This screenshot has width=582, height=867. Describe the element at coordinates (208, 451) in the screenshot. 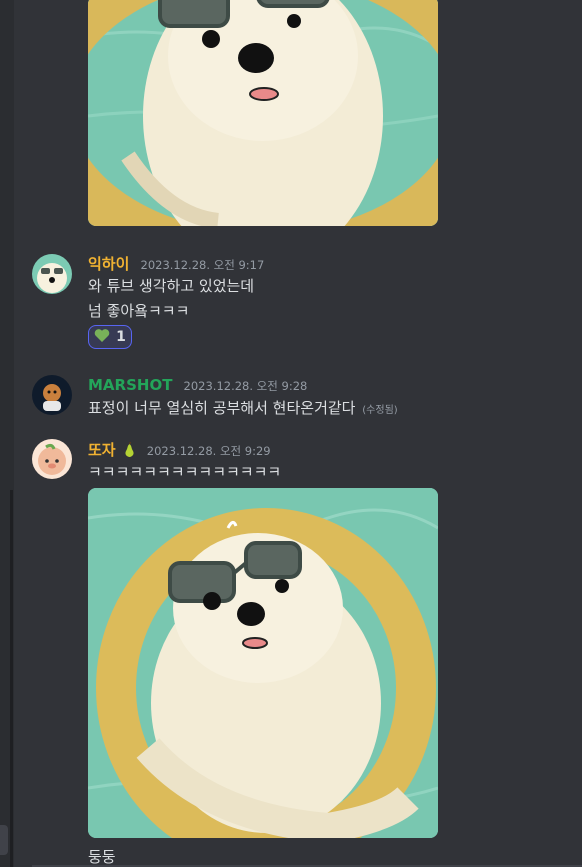

I see `timestamp: 2023.12.28. 오전 9:29` at that location.